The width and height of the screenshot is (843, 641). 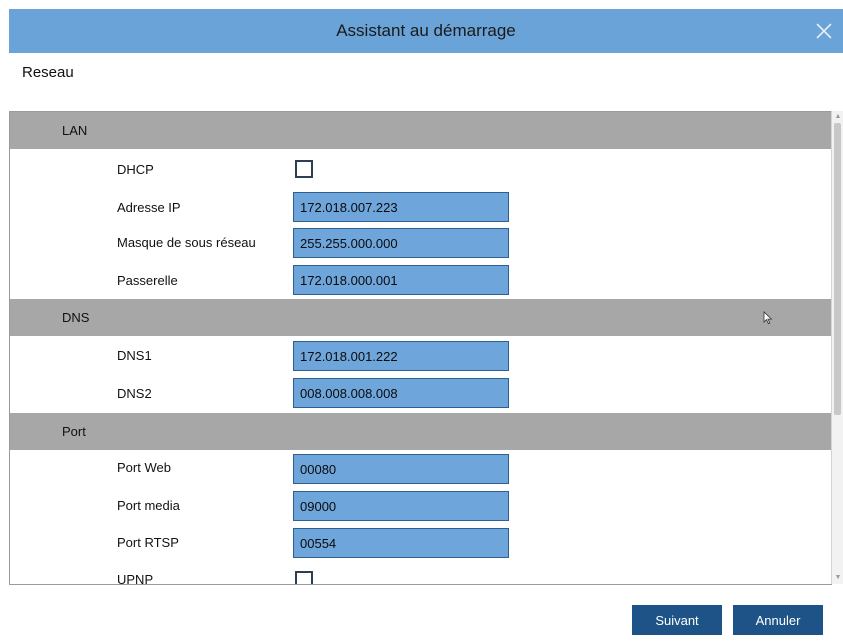 What do you see at coordinates (76, 317) in the screenshot?
I see `group-label-dns: DNS` at bounding box center [76, 317].